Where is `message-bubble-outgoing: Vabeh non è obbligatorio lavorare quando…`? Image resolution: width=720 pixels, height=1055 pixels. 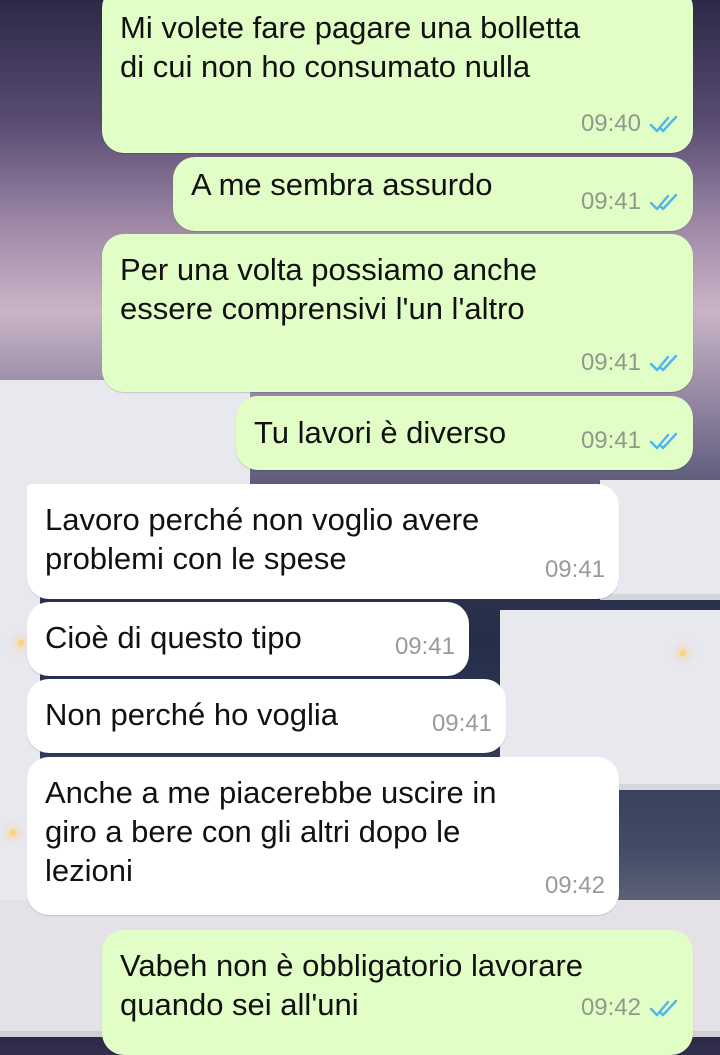
message-bubble-outgoing: Vabeh non è obbligatorio lavorare quando… is located at coordinates (397, 992).